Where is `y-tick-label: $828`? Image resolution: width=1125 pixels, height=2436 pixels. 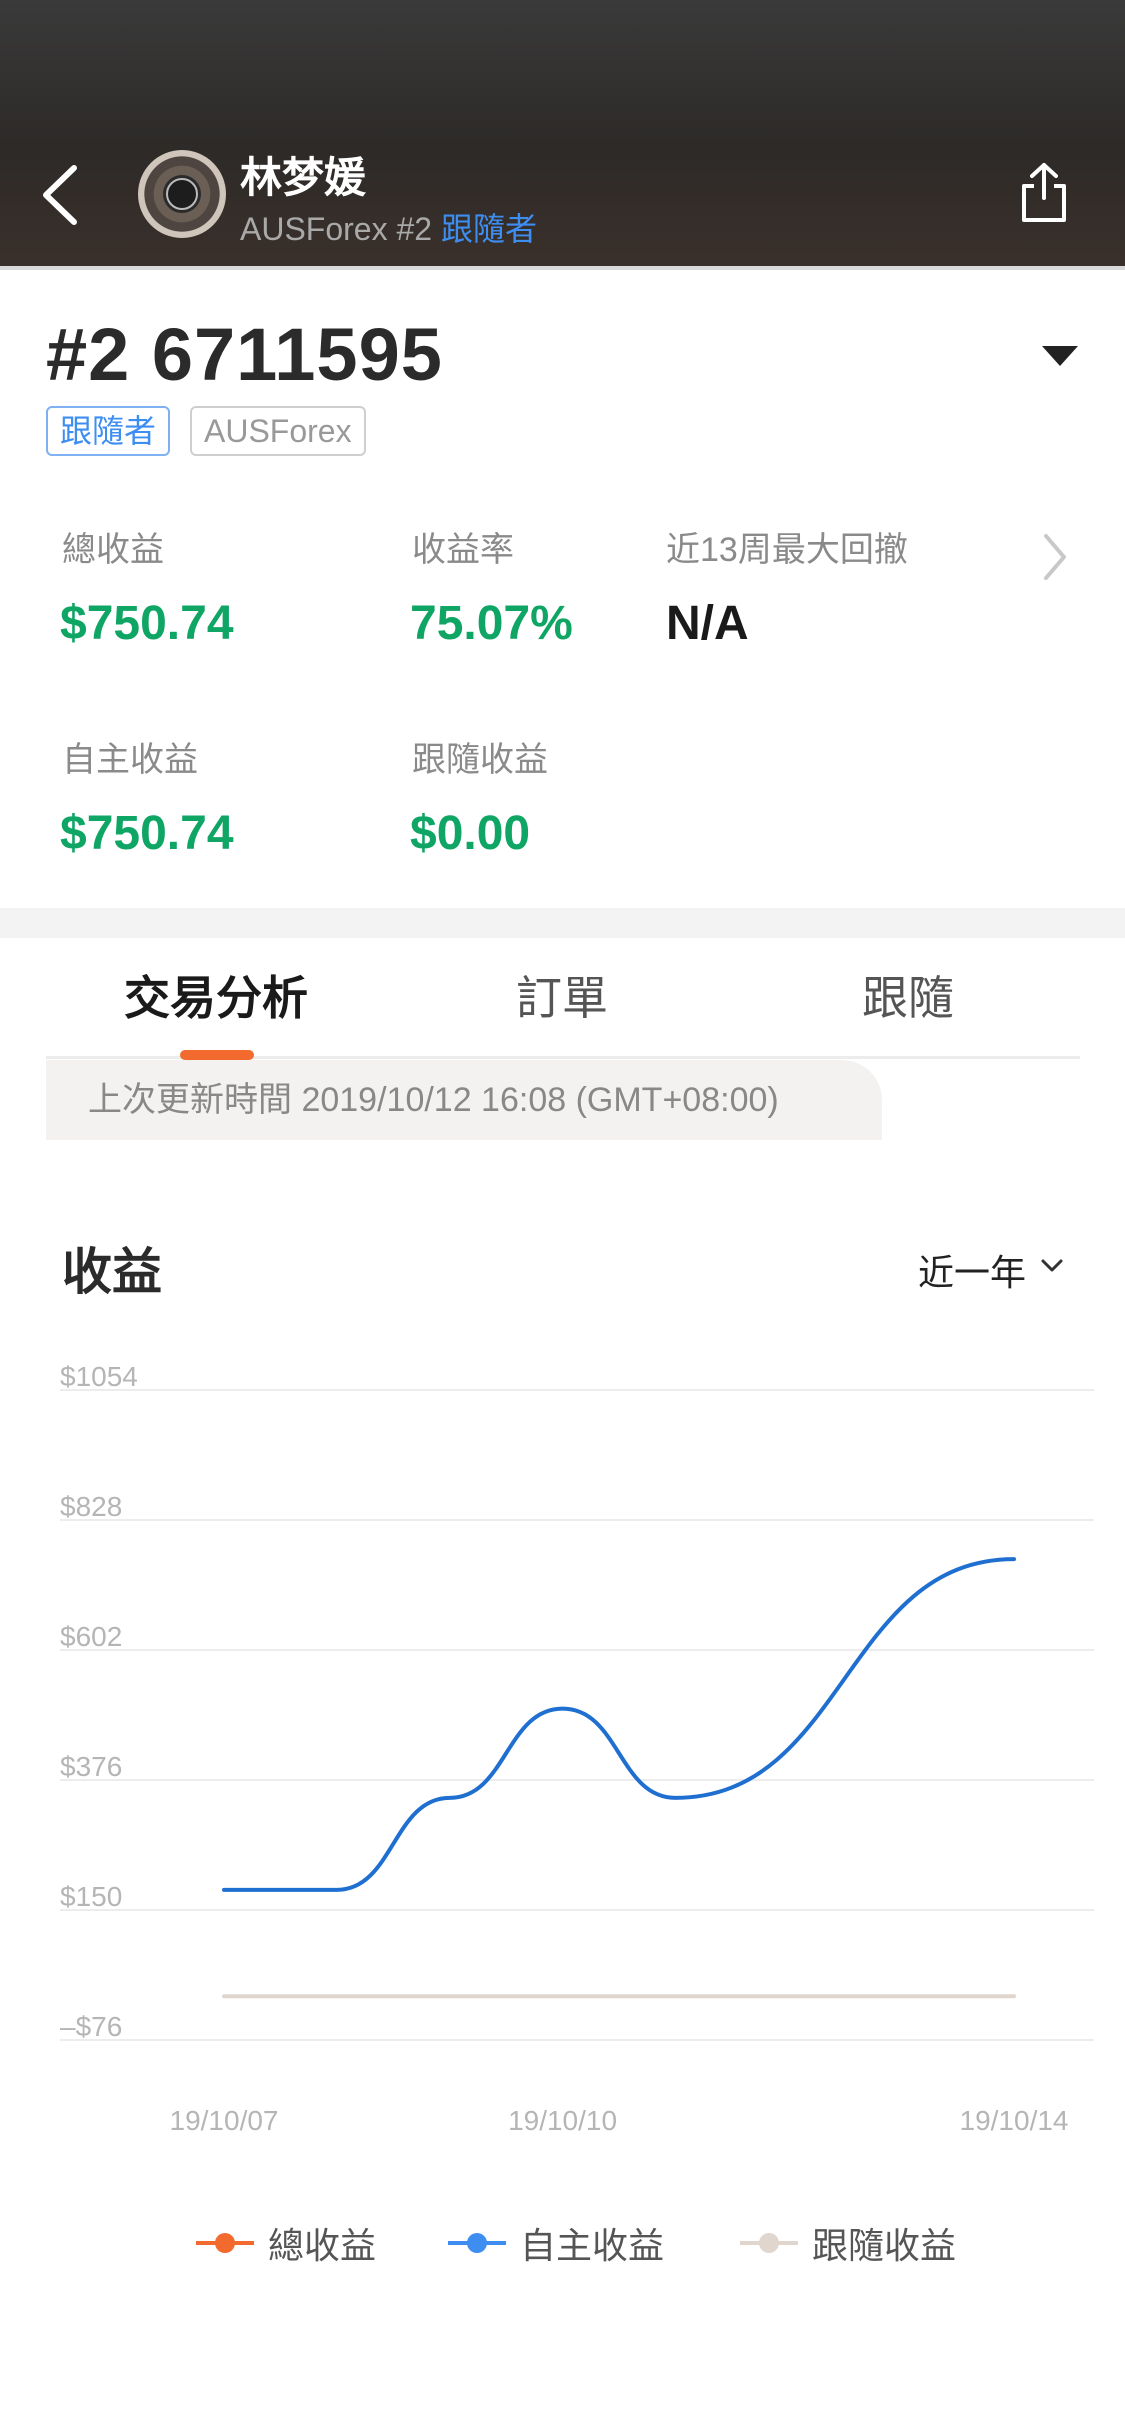 y-tick-label: $828 is located at coordinates (91, 1506).